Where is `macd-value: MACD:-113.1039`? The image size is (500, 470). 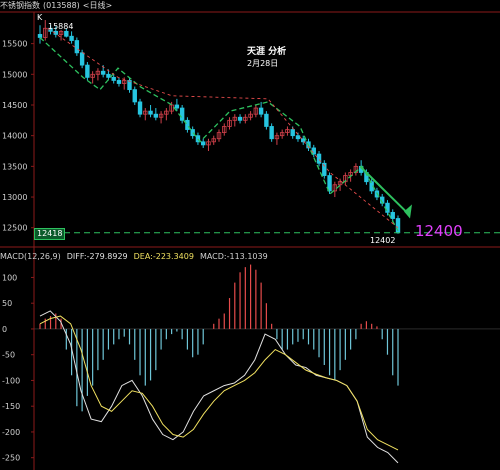 macd-value: MACD:-113.1039 is located at coordinates (233, 256).